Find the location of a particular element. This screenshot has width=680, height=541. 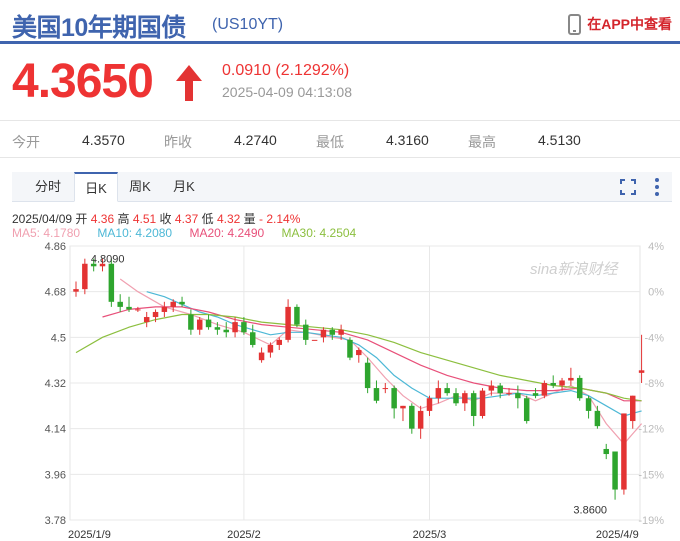

pct-tick-label: -19% is located at coordinates (651, 521).